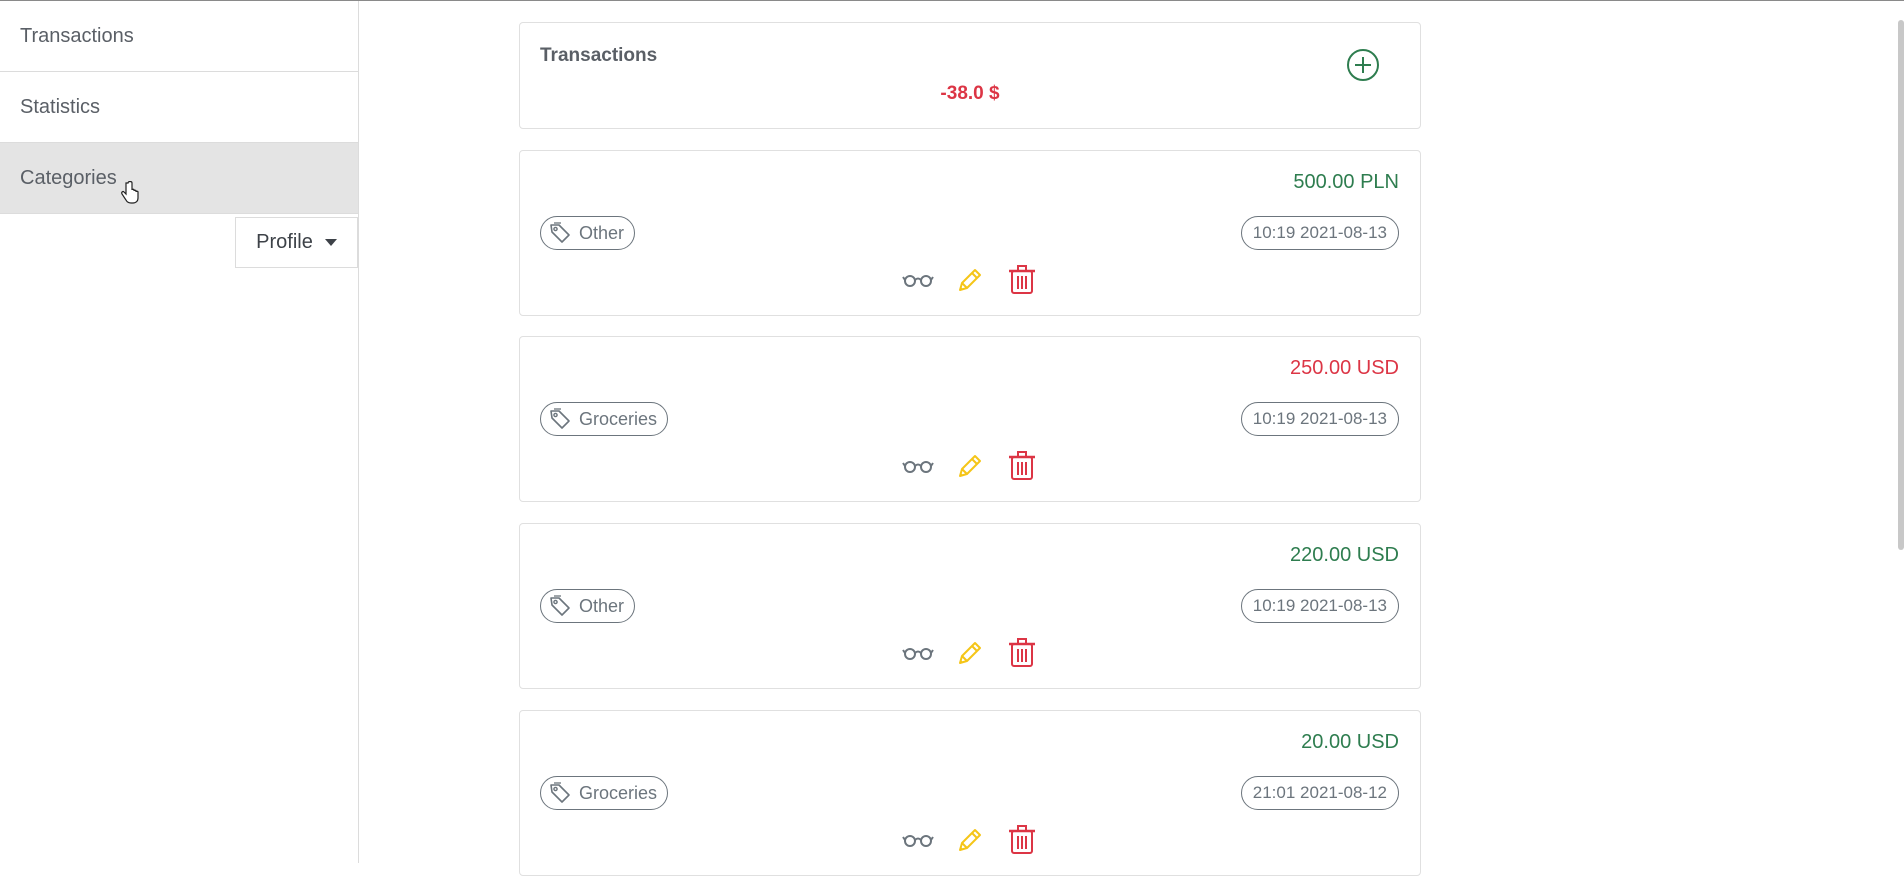 The height and width of the screenshot is (876, 1904). Describe the element at coordinates (1901, 285) in the screenshot. I see `scrollbar` at that location.